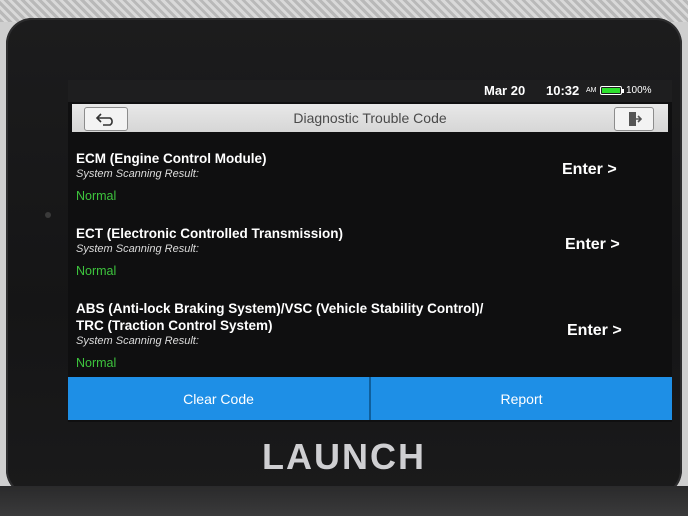 The image size is (688, 516). What do you see at coordinates (370, 91) in the screenshot?
I see `status-bar: Mar 20 10:32 AM 100%` at bounding box center [370, 91].